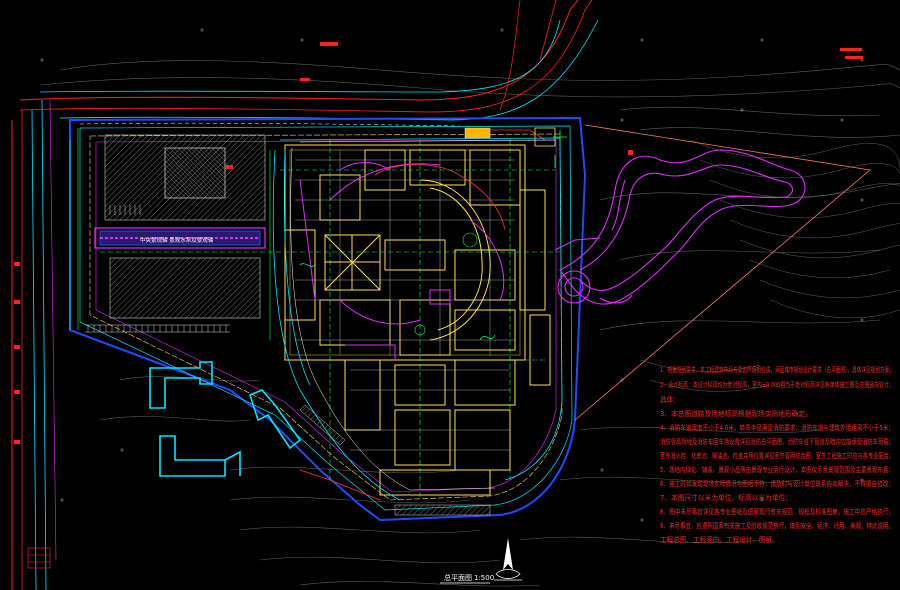 The height and width of the screenshot is (590, 900). I want to click on west-building-blocks, so click(180, 226).